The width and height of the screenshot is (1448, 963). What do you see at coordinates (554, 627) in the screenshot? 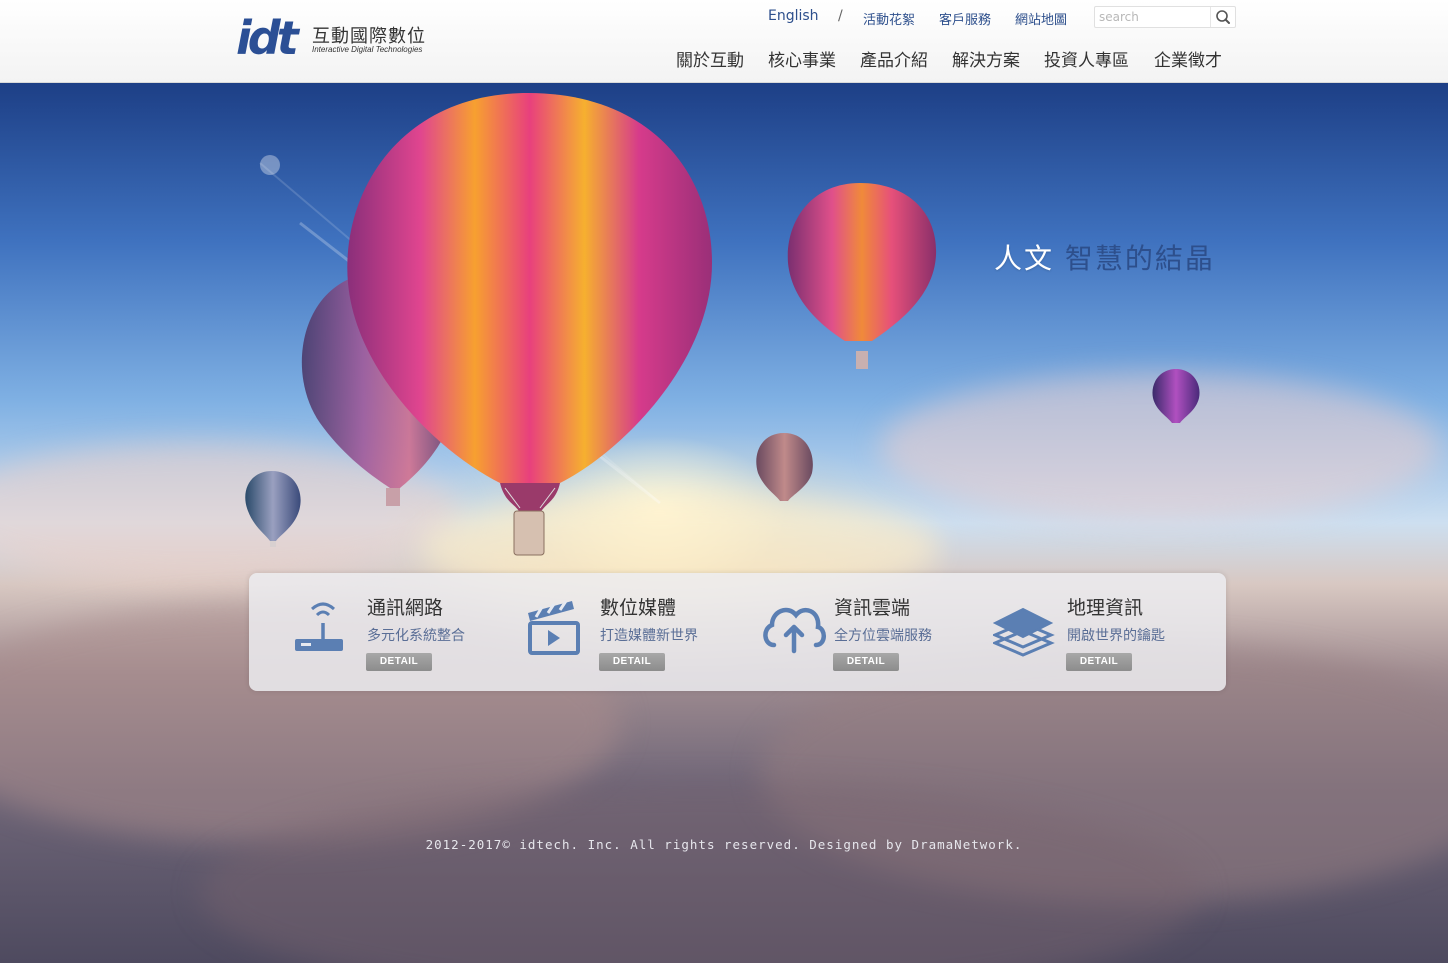
I see `clapperboard-icon` at bounding box center [554, 627].